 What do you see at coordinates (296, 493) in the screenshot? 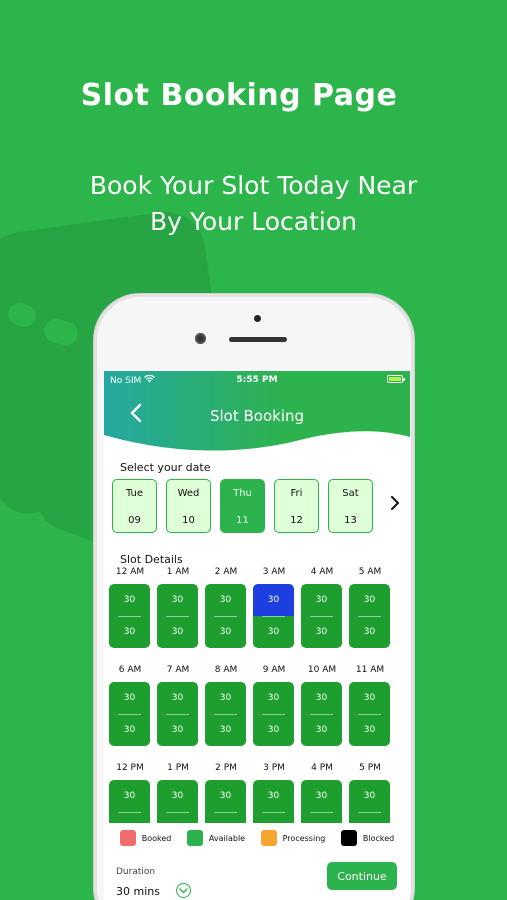
I see `date-chip-day: Fri` at bounding box center [296, 493].